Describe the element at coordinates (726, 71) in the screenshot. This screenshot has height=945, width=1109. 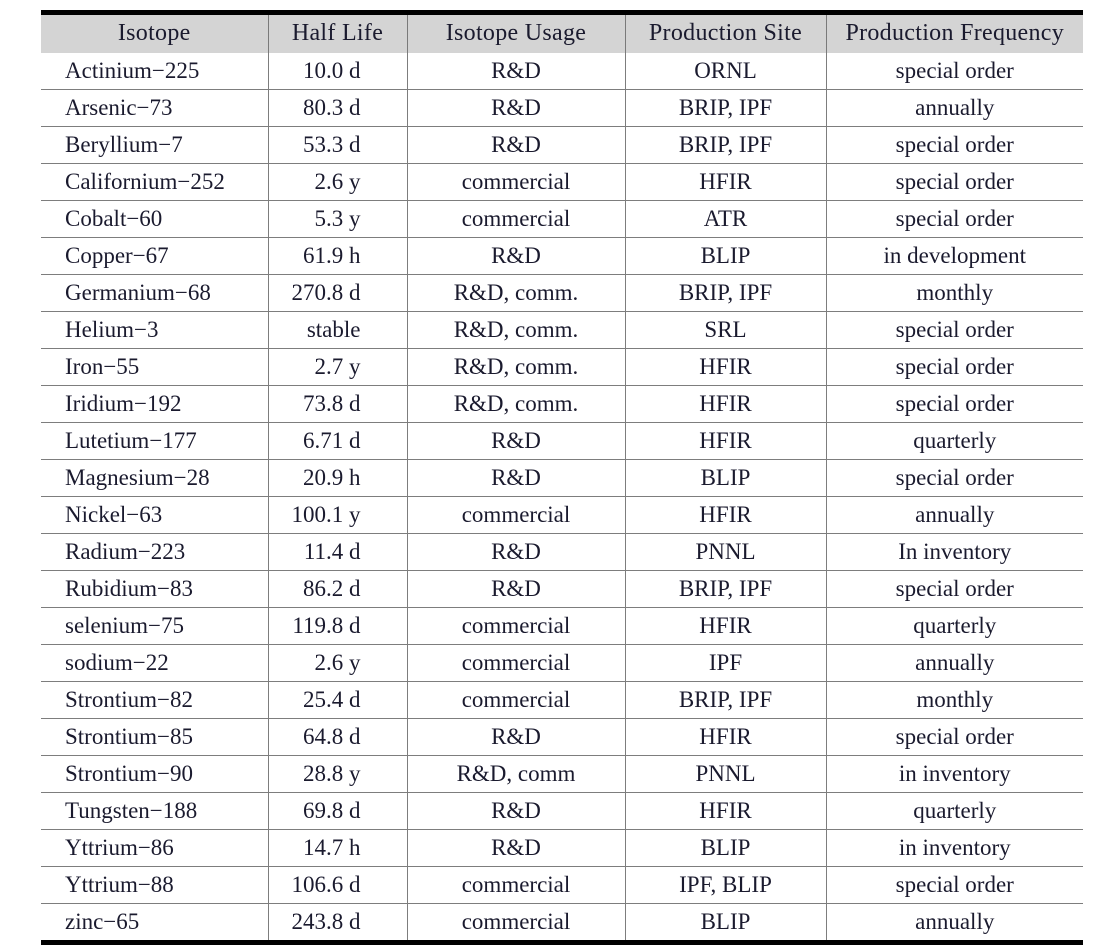
I see `cell-production-site: ORNL` at that location.